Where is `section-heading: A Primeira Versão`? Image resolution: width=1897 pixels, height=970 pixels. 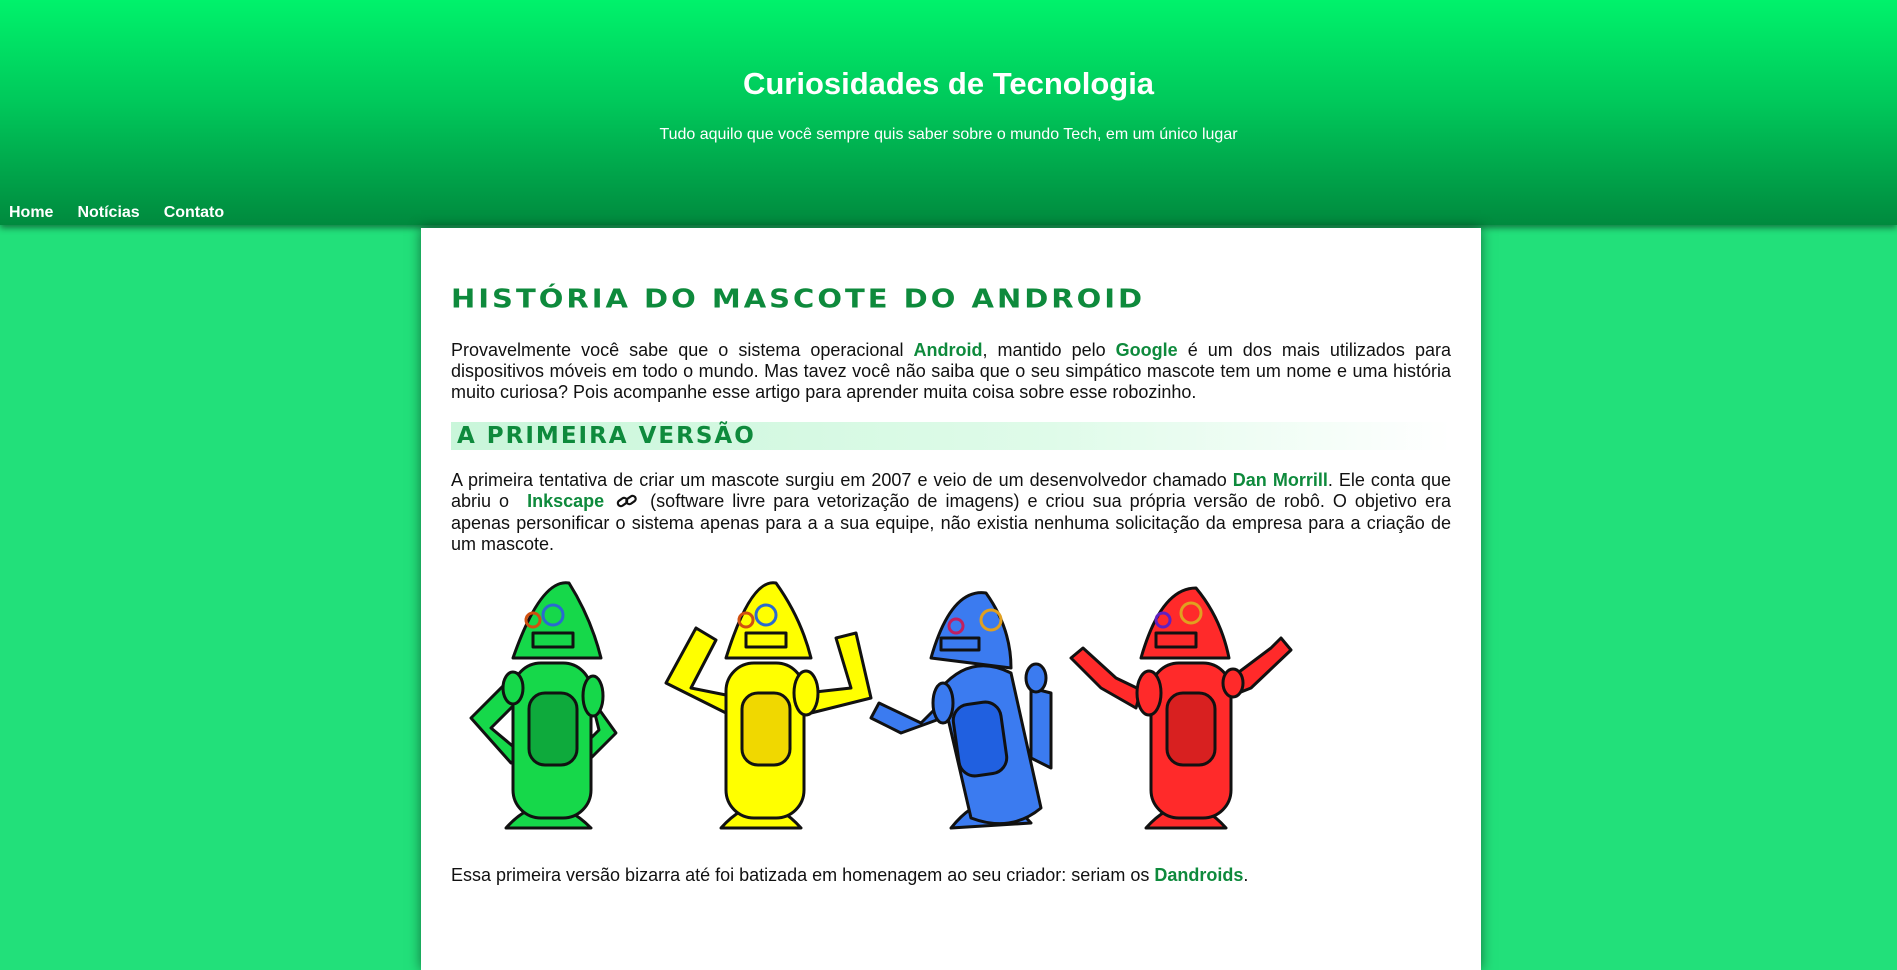 section-heading: A Primeira Versão is located at coordinates (606, 436).